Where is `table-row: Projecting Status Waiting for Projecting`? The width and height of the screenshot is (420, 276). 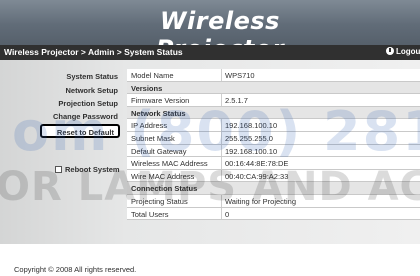
table-row: Projecting Status Waiting for Projecting is located at coordinates (273, 201).